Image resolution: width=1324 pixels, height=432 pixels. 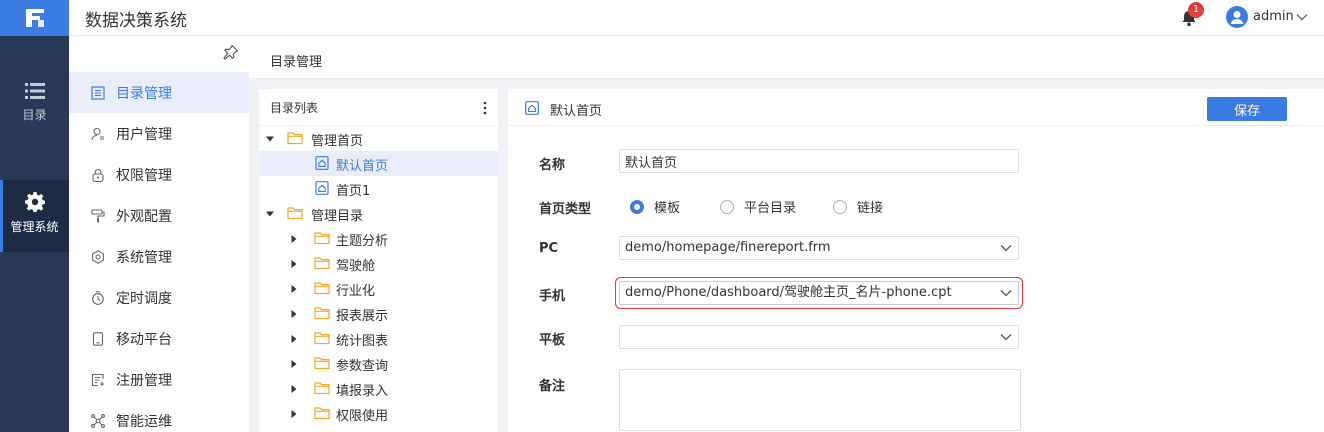 I want to click on sidebar-item-mobile: 移动平台, so click(x=159, y=338).